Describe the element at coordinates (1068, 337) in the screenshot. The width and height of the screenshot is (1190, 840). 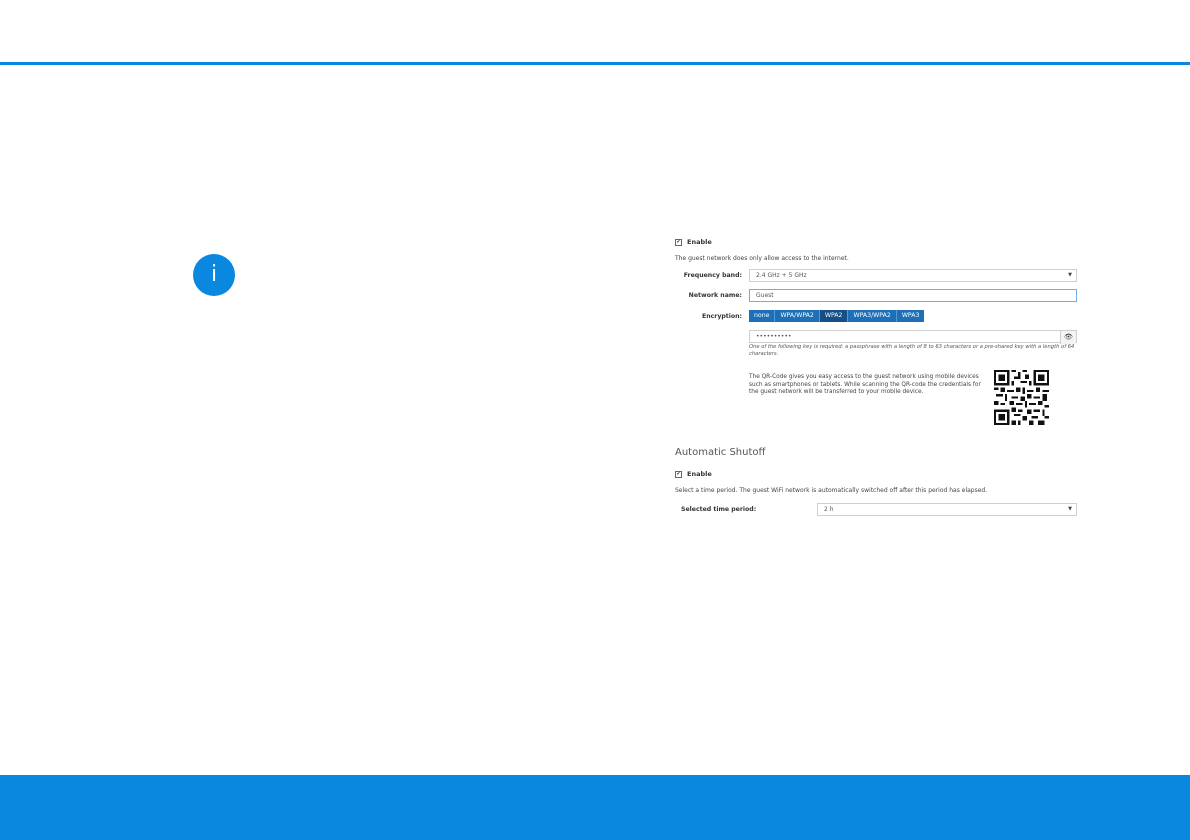
I see `eye-icon: 👁` at that location.